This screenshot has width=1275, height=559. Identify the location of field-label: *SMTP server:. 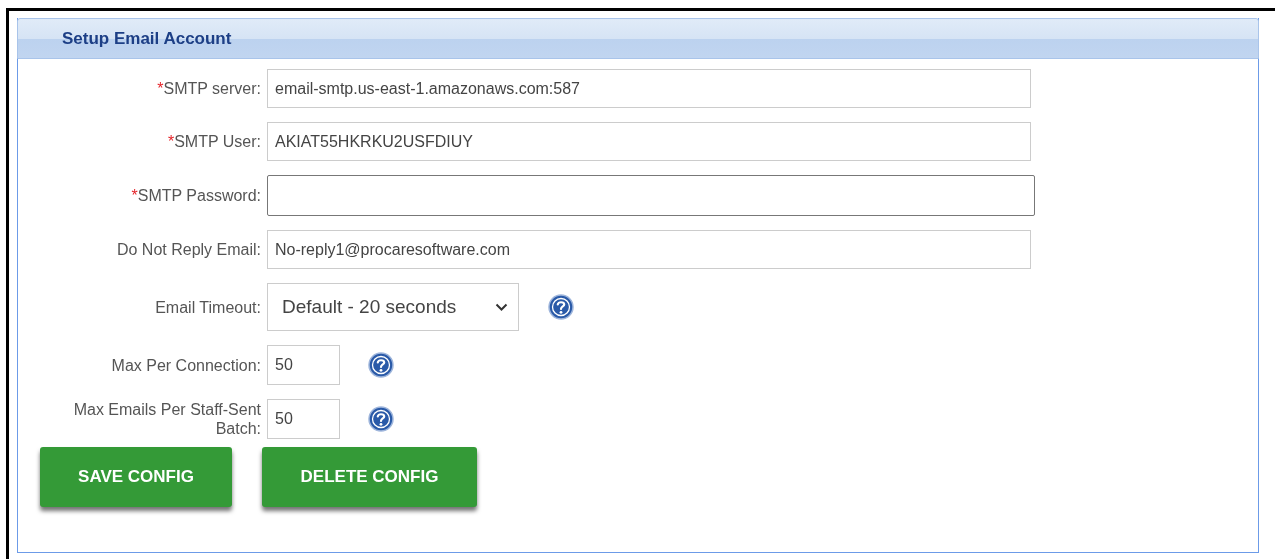
(209, 88).